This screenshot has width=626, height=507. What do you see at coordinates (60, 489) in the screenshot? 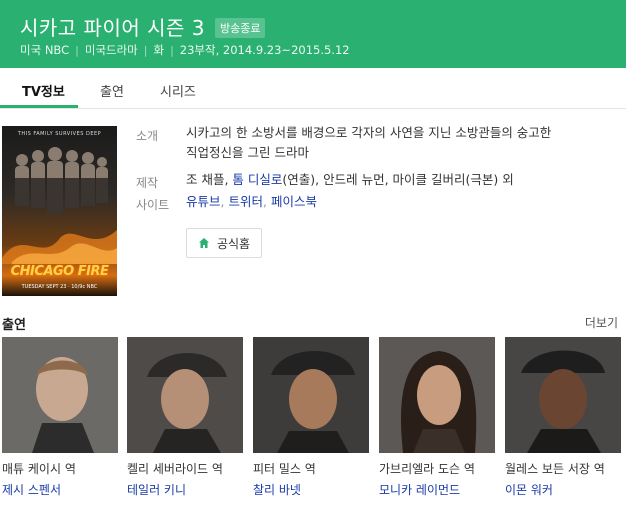
I see `cast-actor-link: 제시 스펜서` at bounding box center [60, 489].